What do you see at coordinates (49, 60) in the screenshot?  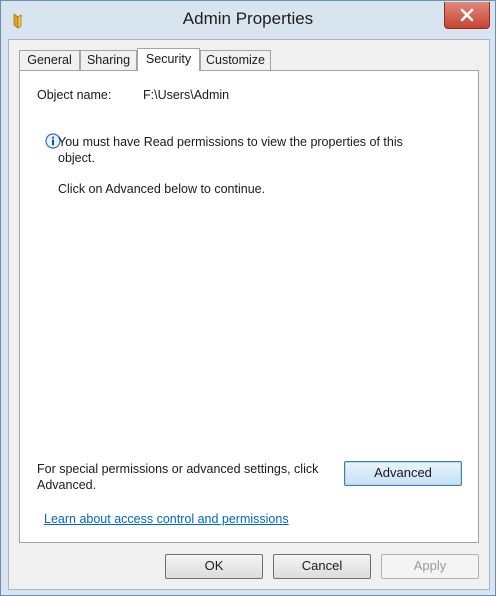 I see `tab-general: General` at bounding box center [49, 60].